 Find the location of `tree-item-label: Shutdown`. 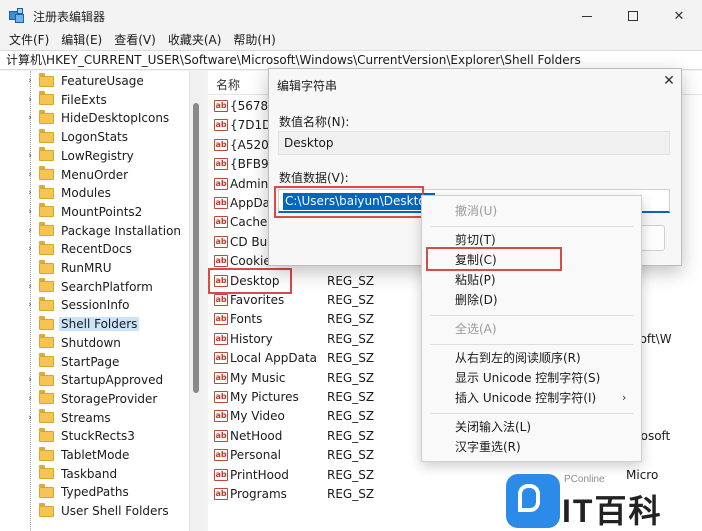

tree-item-label: Shutdown is located at coordinates (91, 342).